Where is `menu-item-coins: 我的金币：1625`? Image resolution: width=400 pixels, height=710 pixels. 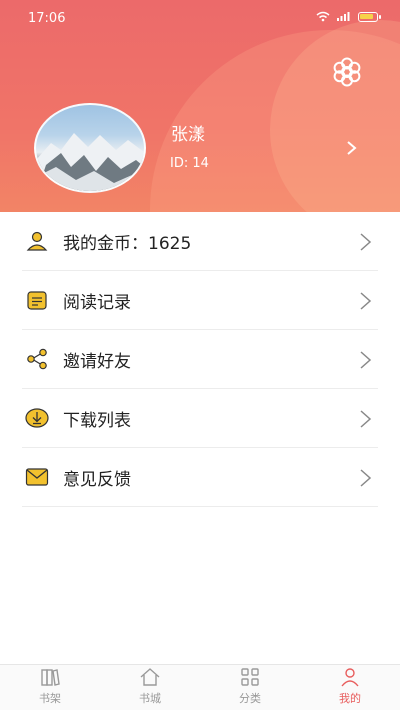
menu-item-coins: 我的金币：1625 is located at coordinates (200, 241).